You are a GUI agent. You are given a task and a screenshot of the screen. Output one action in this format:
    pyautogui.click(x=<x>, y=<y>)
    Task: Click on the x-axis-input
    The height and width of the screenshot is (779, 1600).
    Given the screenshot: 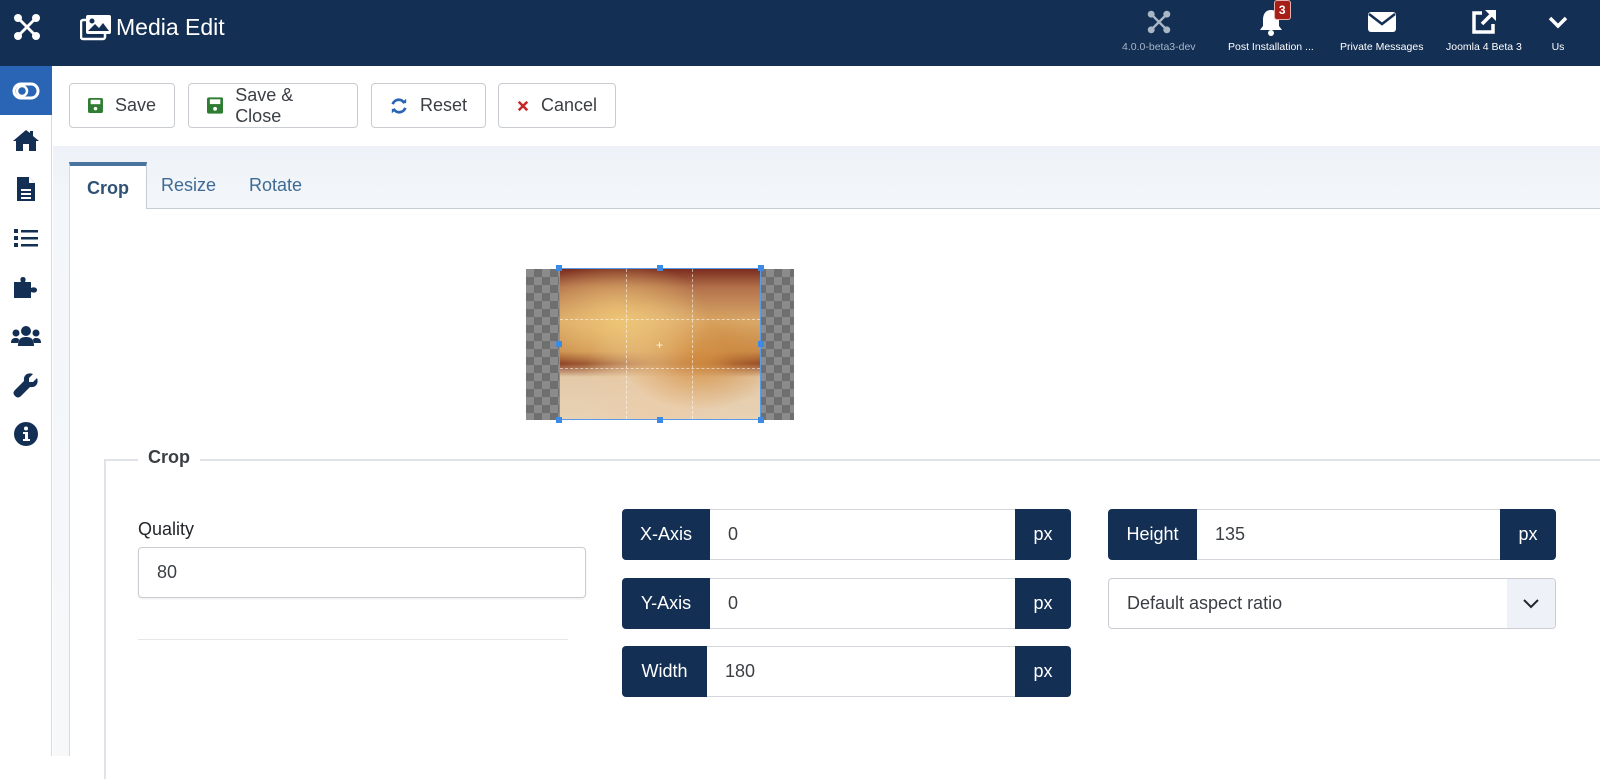 What is the action you would take?
    pyautogui.click(x=862, y=534)
    